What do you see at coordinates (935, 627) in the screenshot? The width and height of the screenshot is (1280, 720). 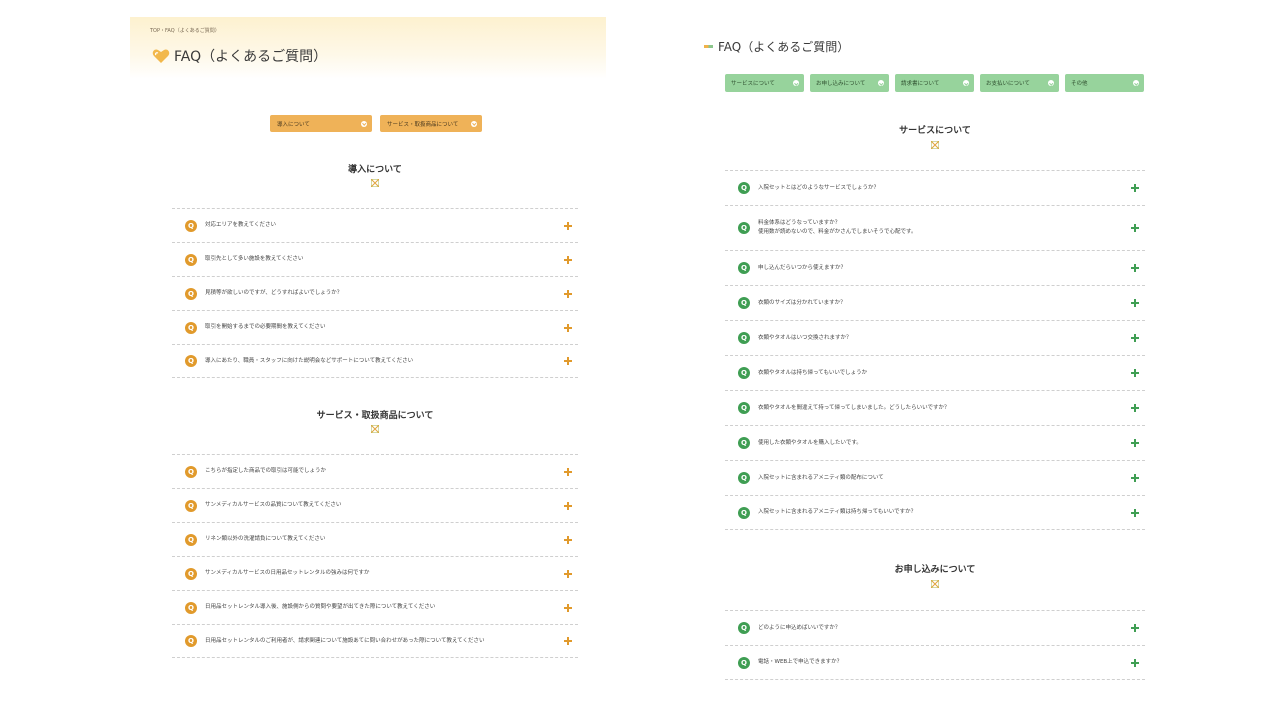 I see `faq-item: Q どのように申込めばいいですか？` at bounding box center [935, 627].